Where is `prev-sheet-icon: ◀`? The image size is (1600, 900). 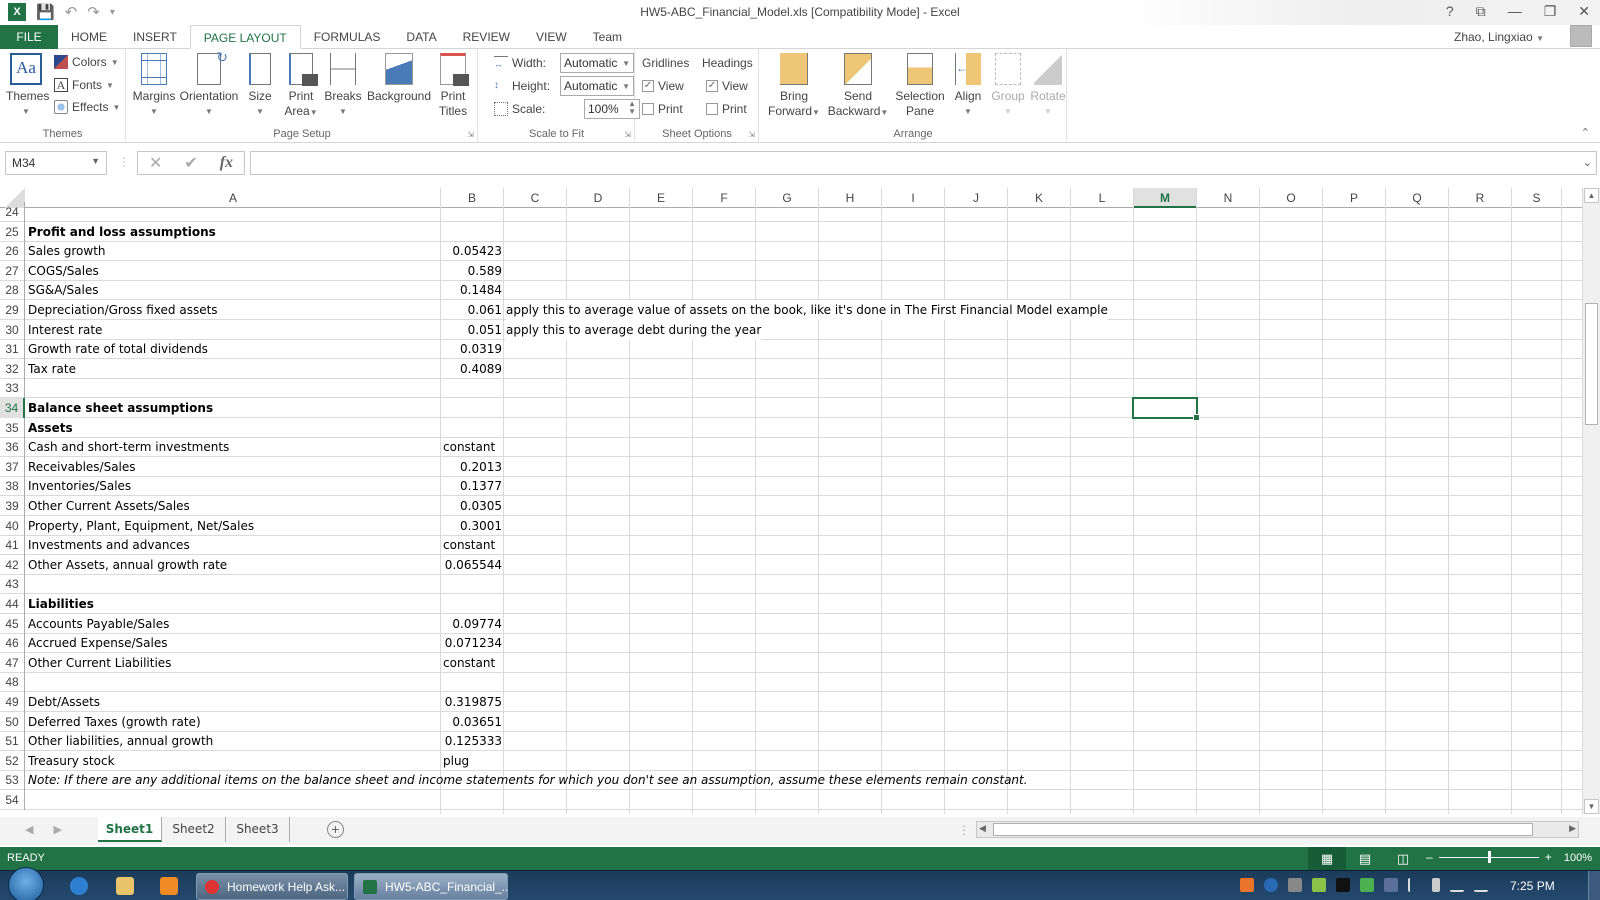 prev-sheet-icon: ◀ is located at coordinates (29, 829).